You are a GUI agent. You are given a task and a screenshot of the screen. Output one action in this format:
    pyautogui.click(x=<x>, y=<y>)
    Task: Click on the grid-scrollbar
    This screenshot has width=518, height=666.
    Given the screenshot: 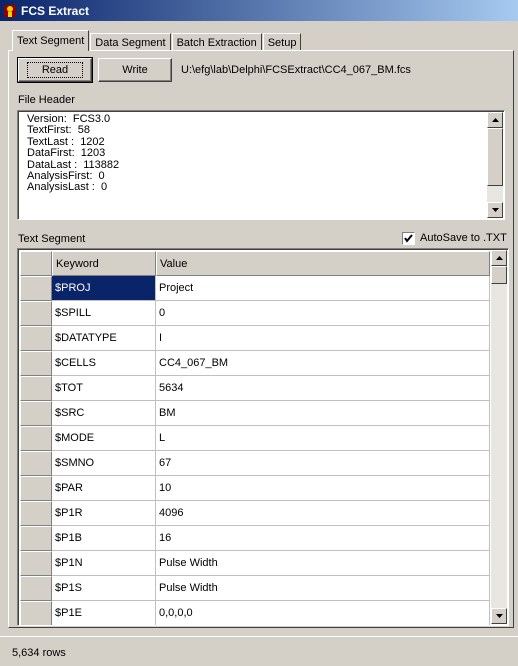 What is the action you would take?
    pyautogui.click(x=499, y=437)
    